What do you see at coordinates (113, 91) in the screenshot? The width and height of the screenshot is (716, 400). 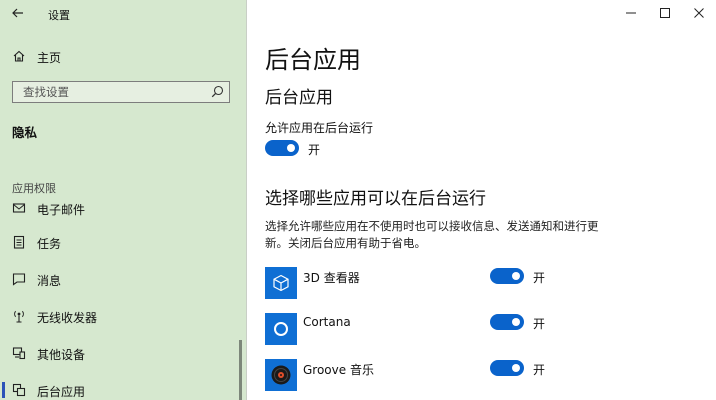 I see `search-input` at bounding box center [113, 91].